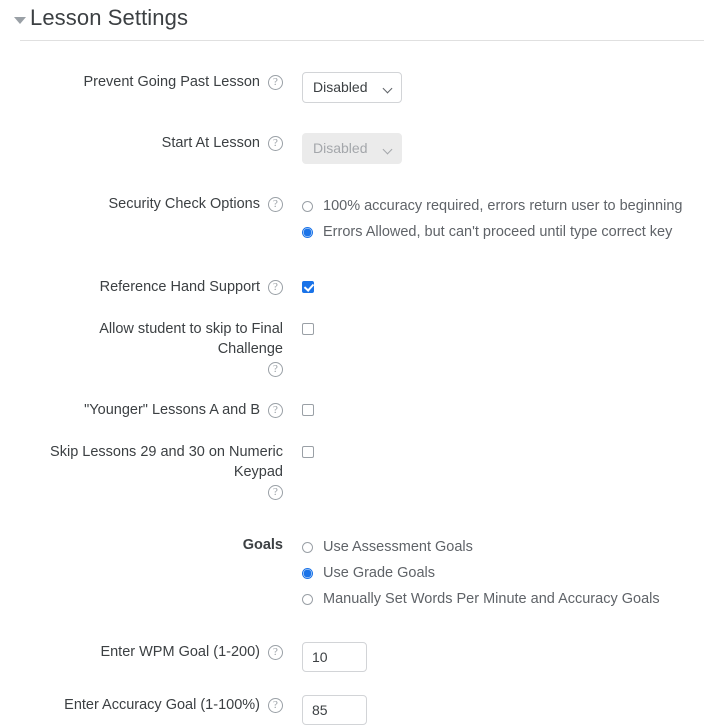  What do you see at coordinates (493, 148) in the screenshot?
I see `control-start-at-lesson: Disabled` at bounding box center [493, 148].